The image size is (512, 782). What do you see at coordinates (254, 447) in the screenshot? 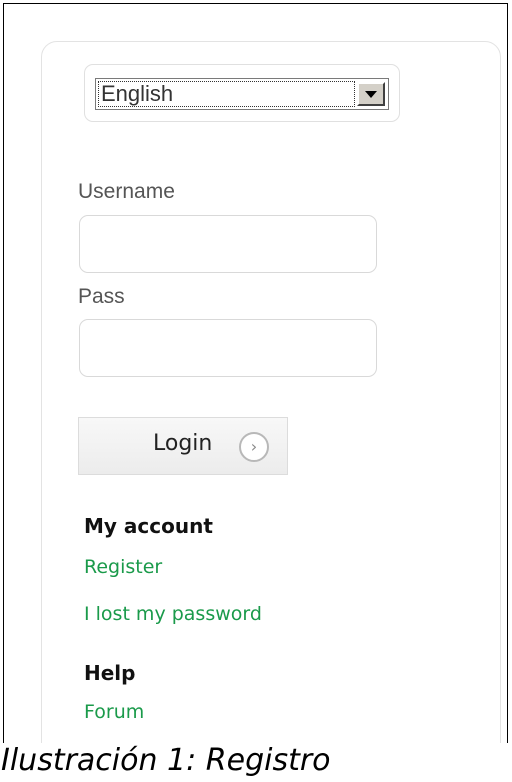
I see `arrow-right-icon: ›` at bounding box center [254, 447].